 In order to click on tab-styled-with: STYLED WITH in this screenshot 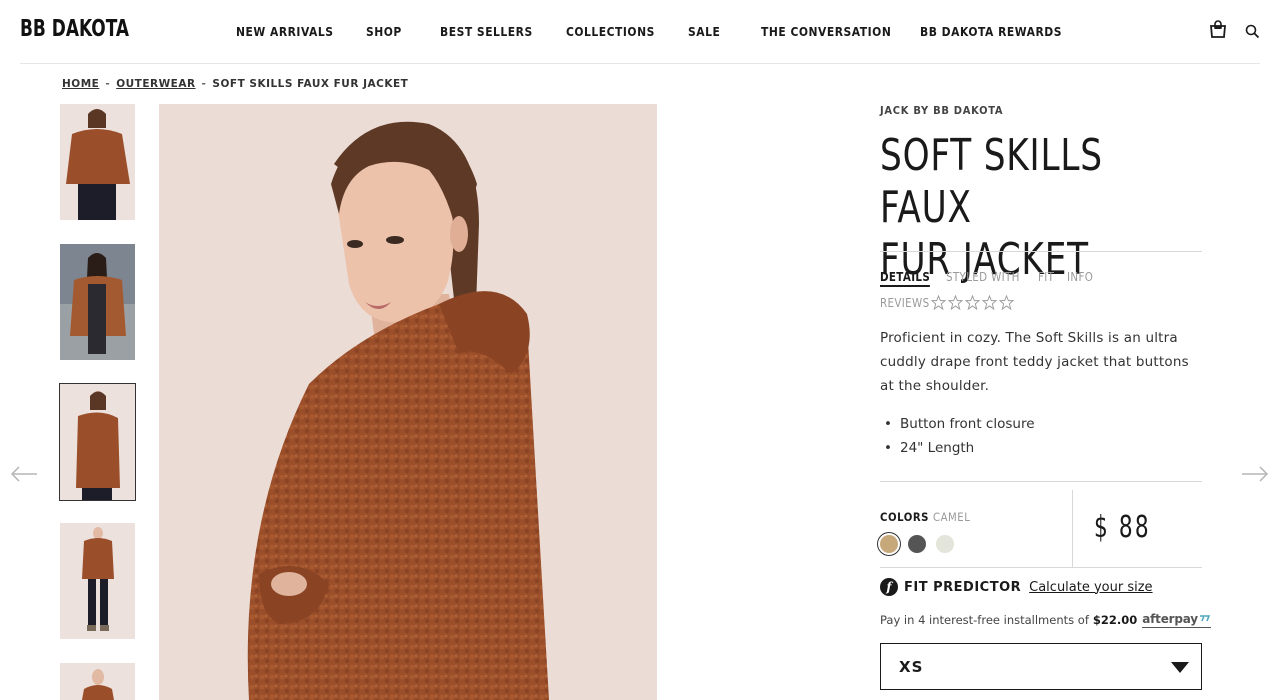, I will do `click(983, 278)`.